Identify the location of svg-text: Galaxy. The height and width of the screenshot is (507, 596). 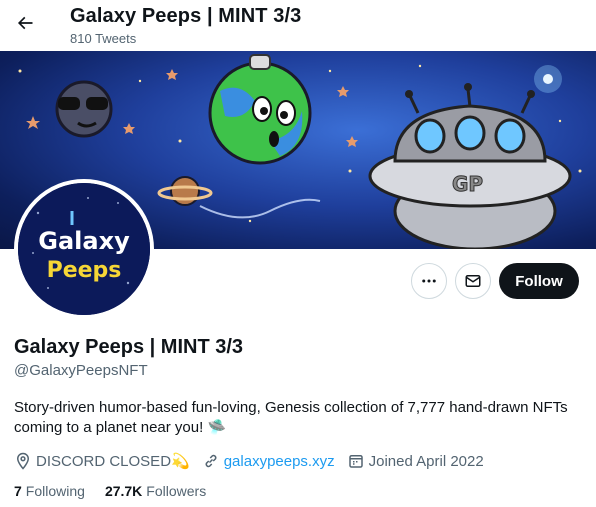
(84, 241).